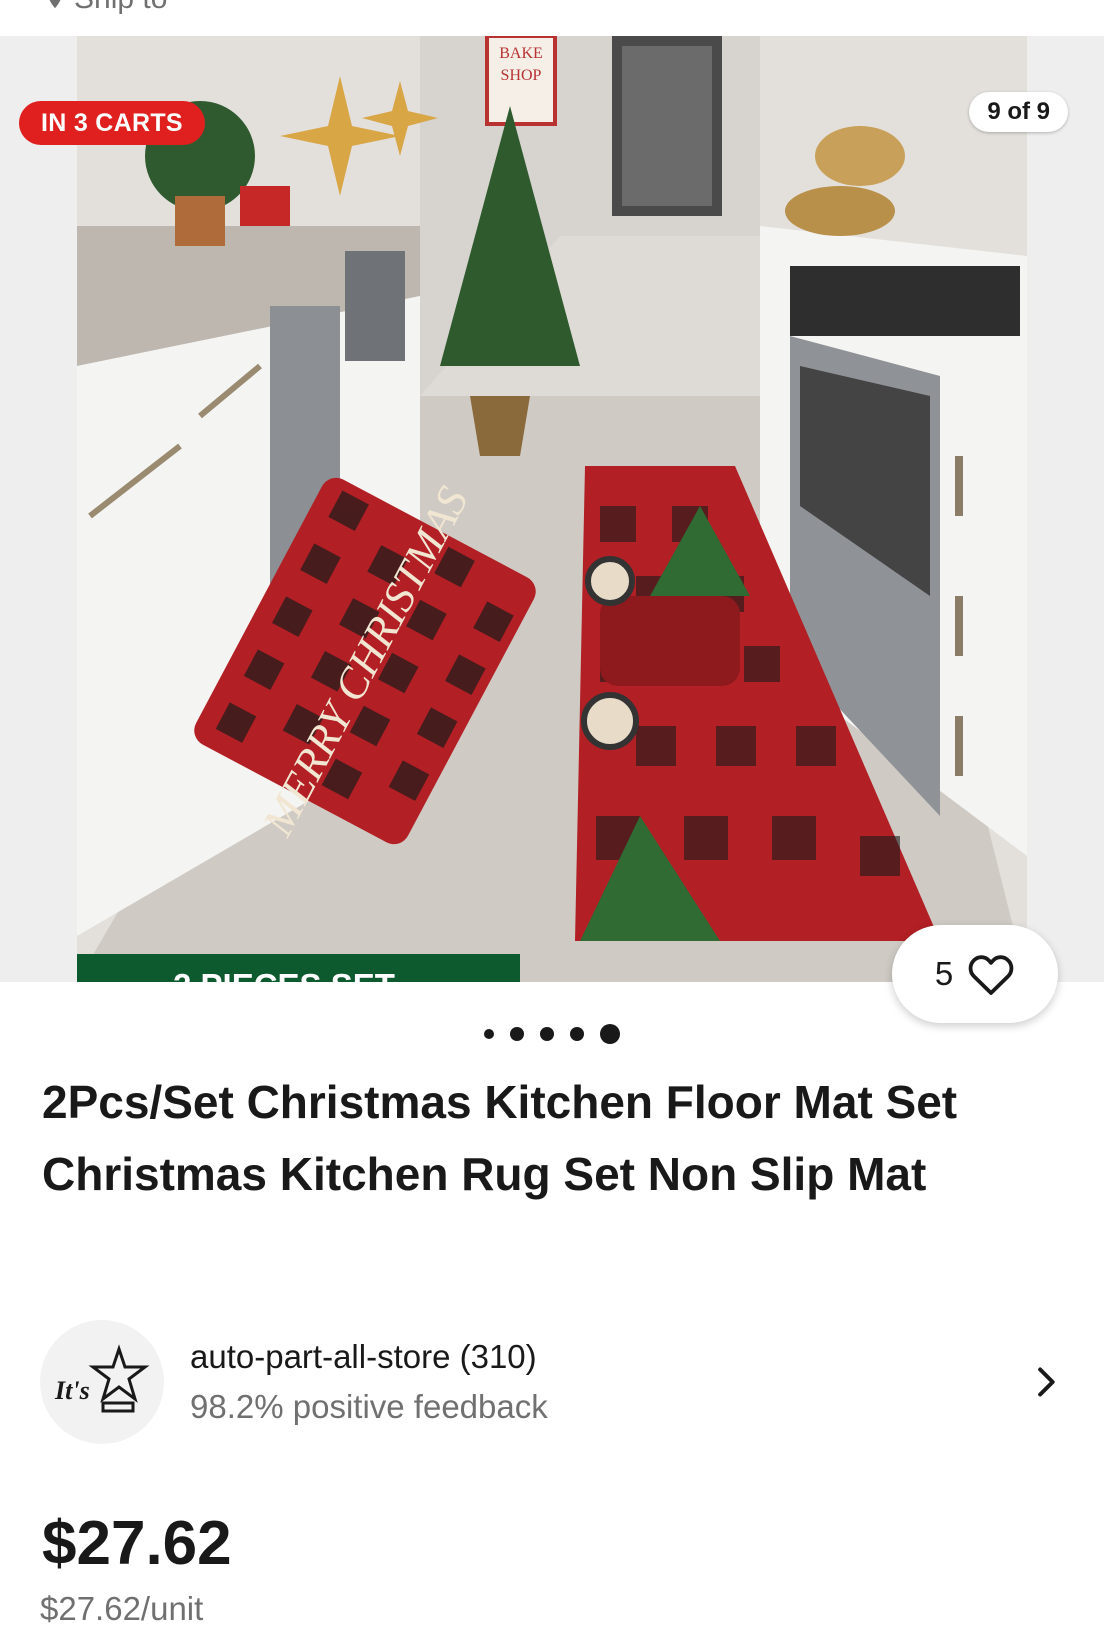  I want to click on location-pin-icon, so click(55, 4).